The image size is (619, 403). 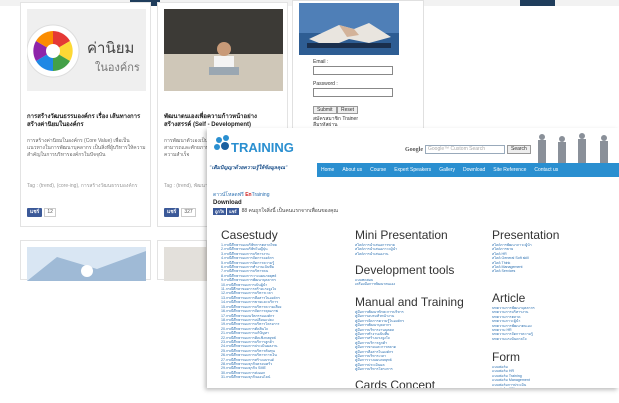 What do you see at coordinates (546, 170) in the screenshot?
I see `nav-contact-us: Contact us` at bounding box center [546, 170].